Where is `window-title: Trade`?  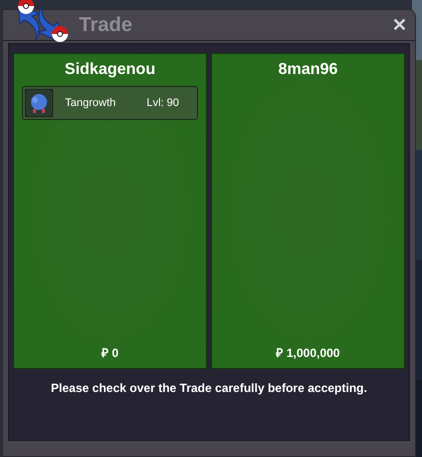 window-title: Trade is located at coordinates (105, 25).